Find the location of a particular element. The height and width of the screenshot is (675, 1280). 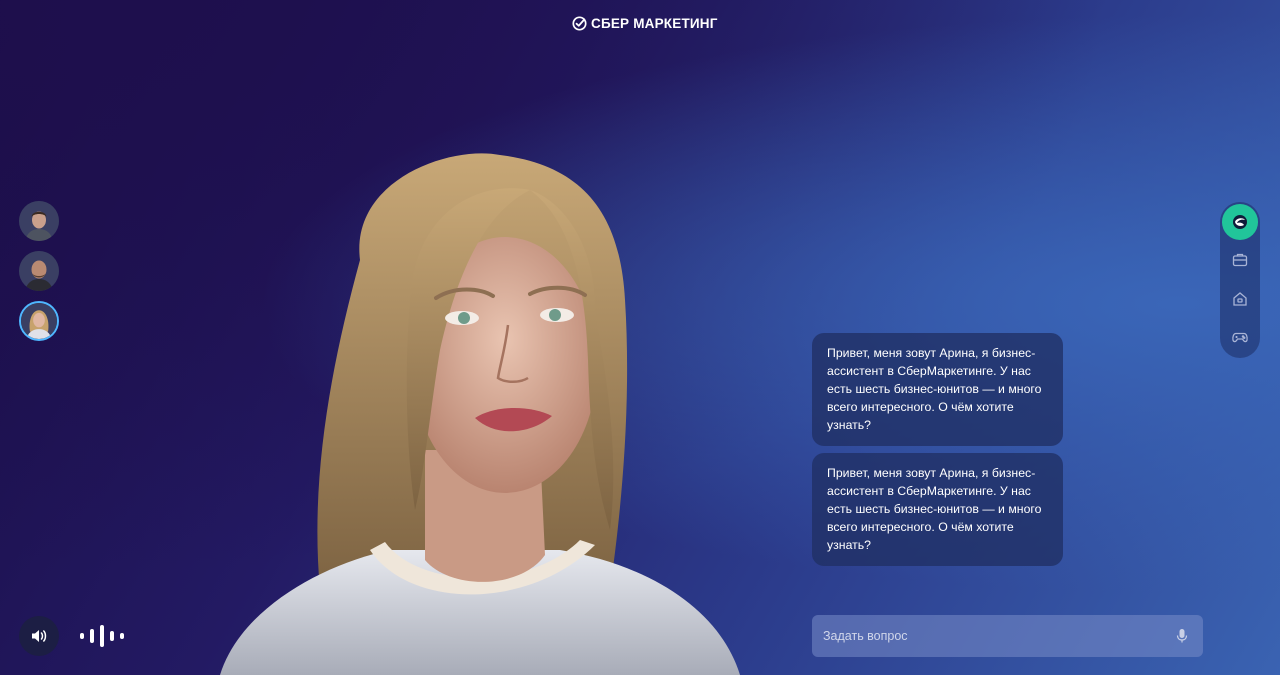

avatar-woman-icon is located at coordinates (39, 321).